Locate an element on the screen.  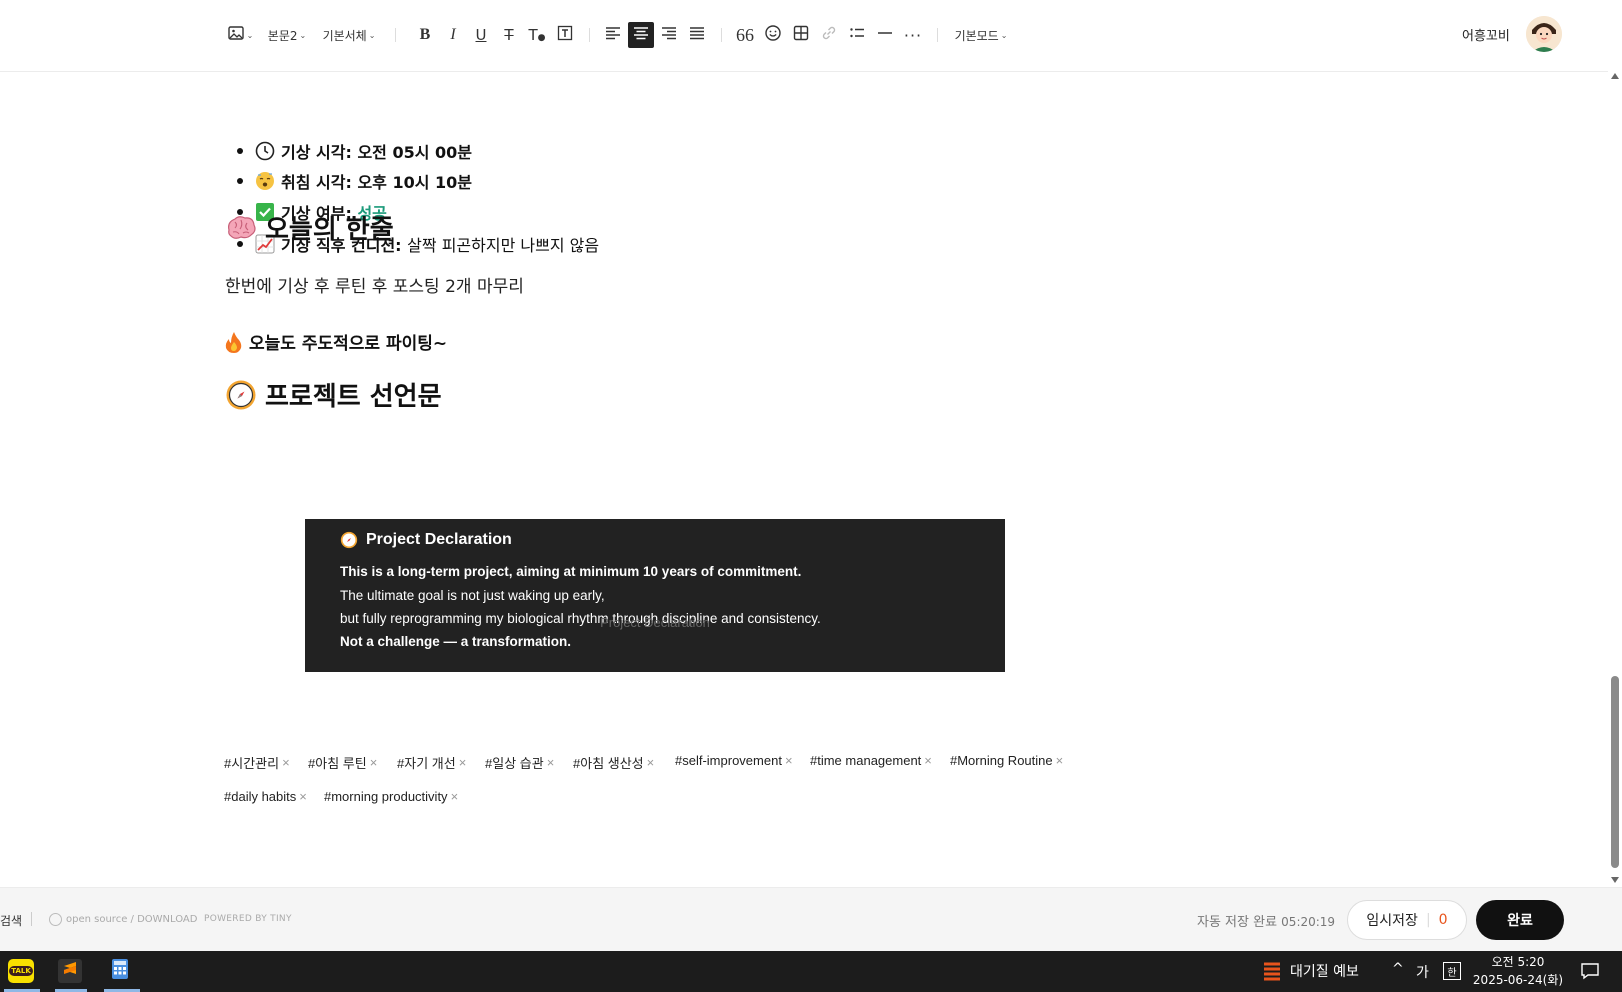
avatar is located at coordinates (1544, 34).